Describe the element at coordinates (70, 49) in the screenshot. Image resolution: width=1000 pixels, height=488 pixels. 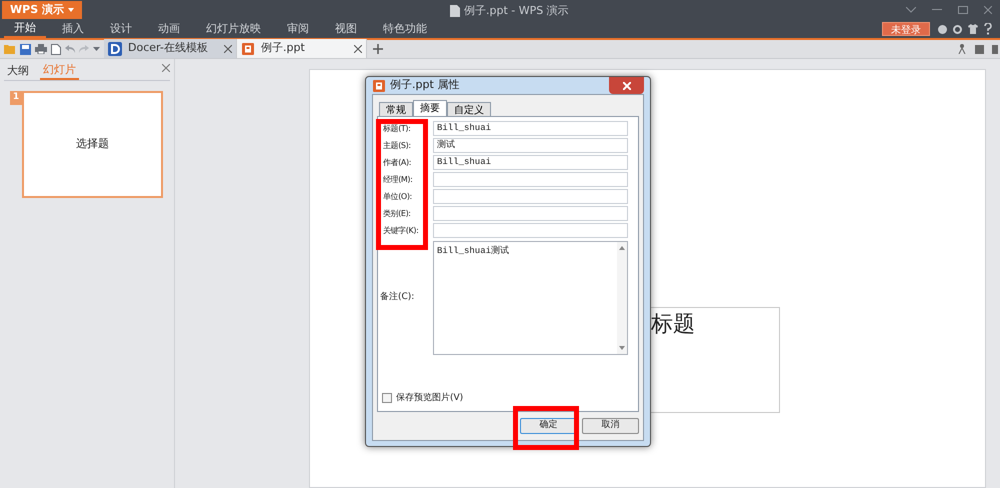
I see `undo-icon` at that location.